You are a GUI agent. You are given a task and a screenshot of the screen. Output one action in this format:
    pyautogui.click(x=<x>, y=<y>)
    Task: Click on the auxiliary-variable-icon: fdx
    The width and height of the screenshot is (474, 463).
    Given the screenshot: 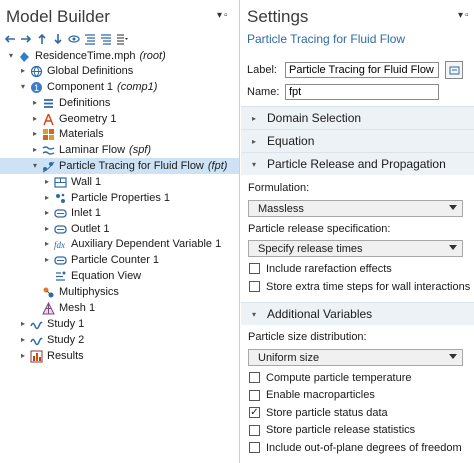 What is the action you would take?
    pyautogui.click(x=60, y=244)
    